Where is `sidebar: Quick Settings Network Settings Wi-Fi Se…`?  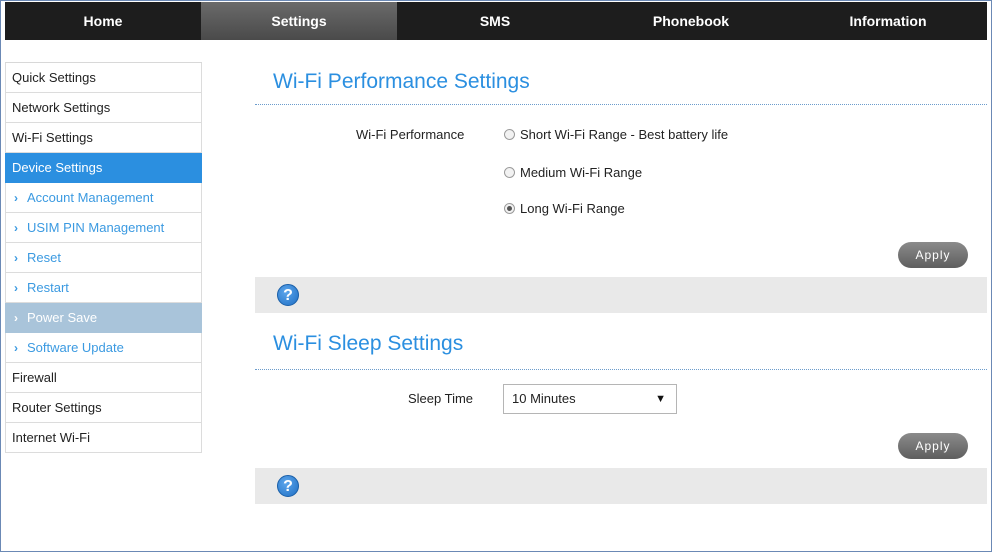
sidebar: Quick Settings Network Settings Wi-Fi Se… is located at coordinates (103, 257).